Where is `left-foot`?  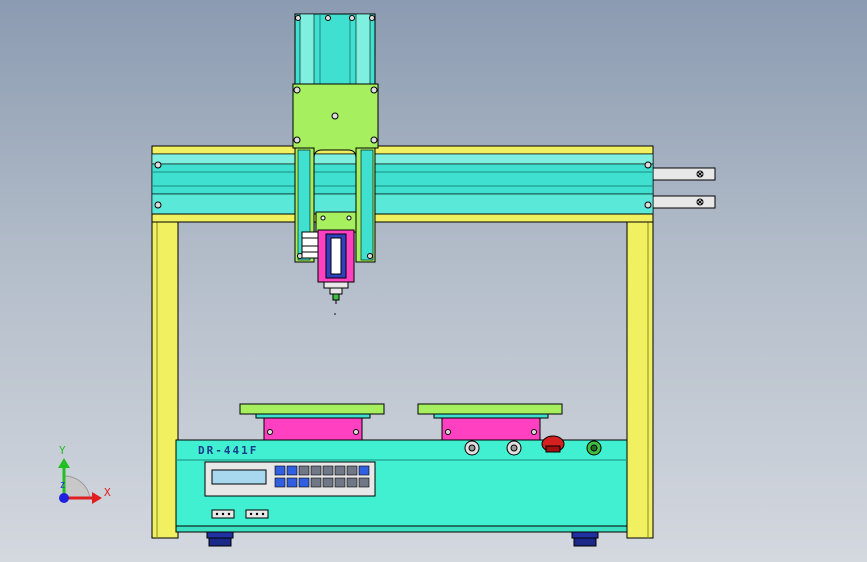
left-foot is located at coordinates (220, 539).